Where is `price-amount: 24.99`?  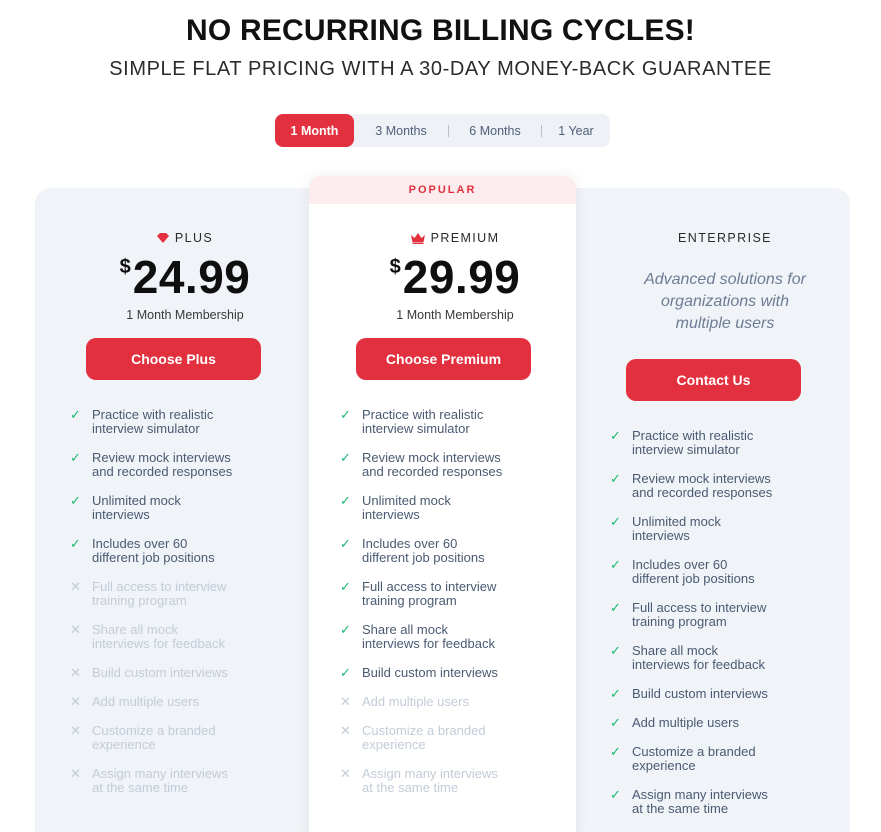
price-amount: 24.99 is located at coordinates (191, 277).